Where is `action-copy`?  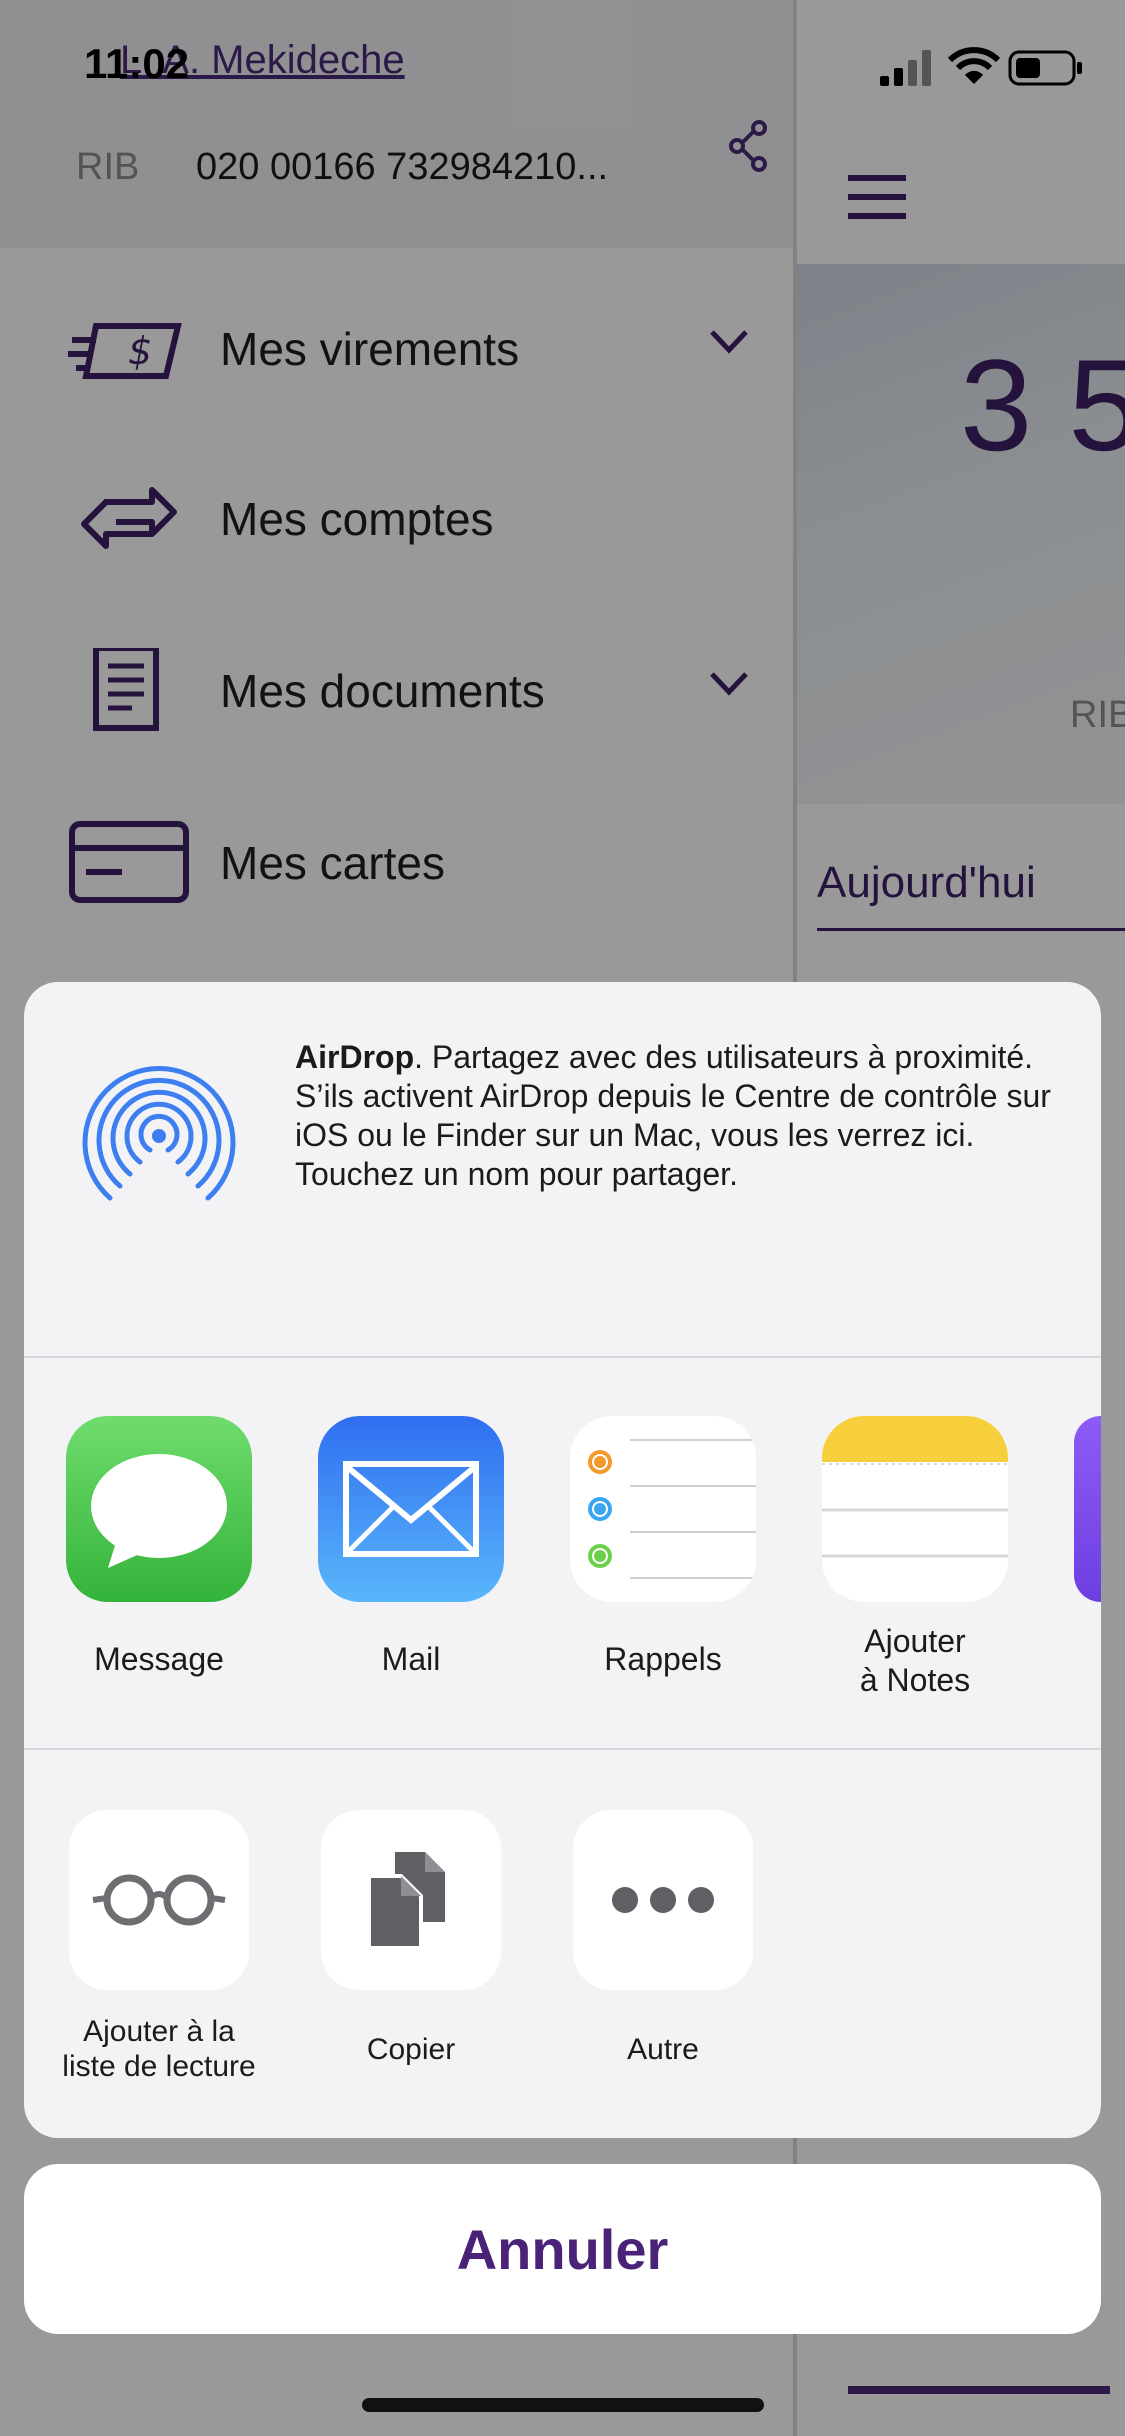
action-copy is located at coordinates (411, 1900).